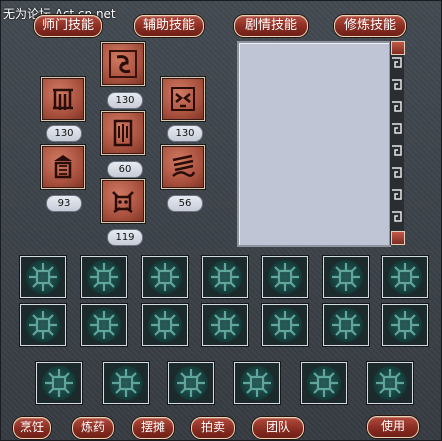  I want to click on skill-level-4: 130, so click(185, 133).